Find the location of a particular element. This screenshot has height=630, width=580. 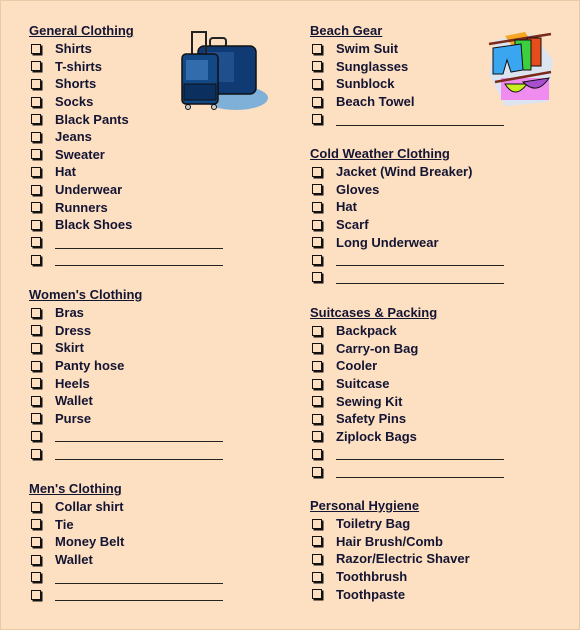

item-label: Toothpaste is located at coordinates (371, 594).